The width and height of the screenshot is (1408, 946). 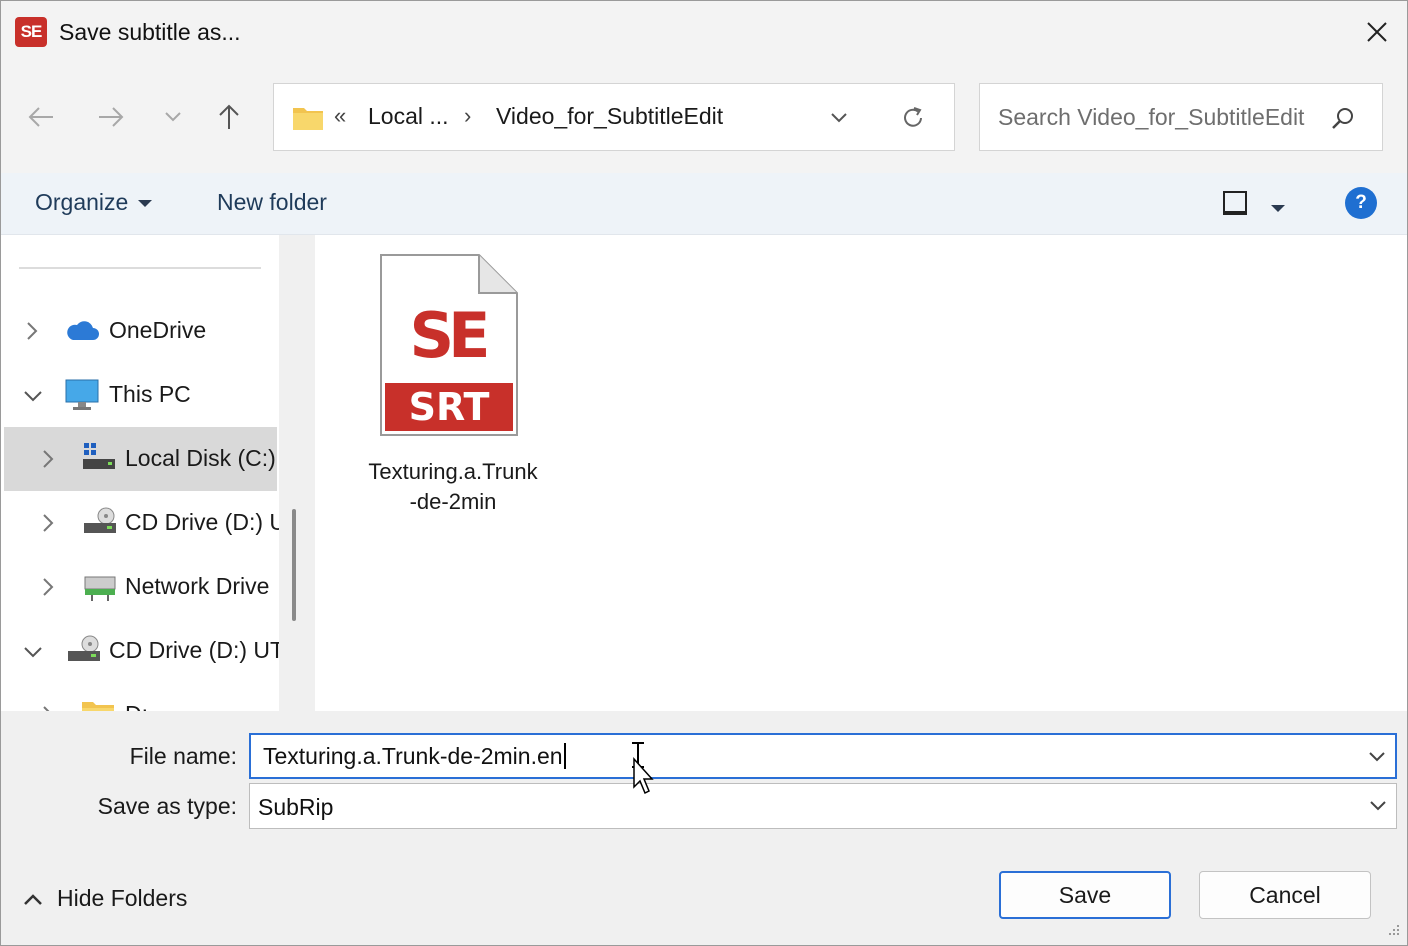 What do you see at coordinates (140, 268) in the screenshot?
I see `nav-divider` at bounding box center [140, 268].